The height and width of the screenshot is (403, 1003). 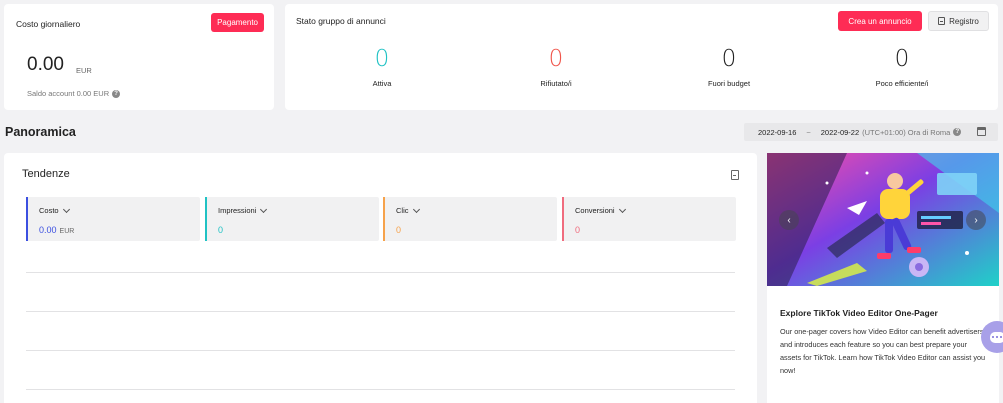 I want to click on registry-button: Registro, so click(x=958, y=21).